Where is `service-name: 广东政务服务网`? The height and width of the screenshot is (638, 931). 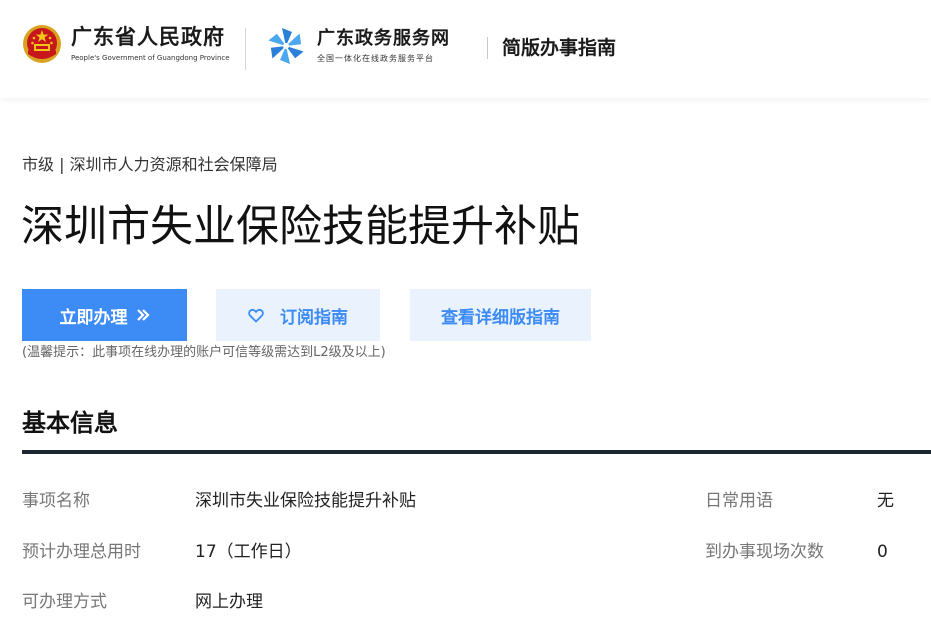 service-name: 广东政务服务网 is located at coordinates (383, 38).